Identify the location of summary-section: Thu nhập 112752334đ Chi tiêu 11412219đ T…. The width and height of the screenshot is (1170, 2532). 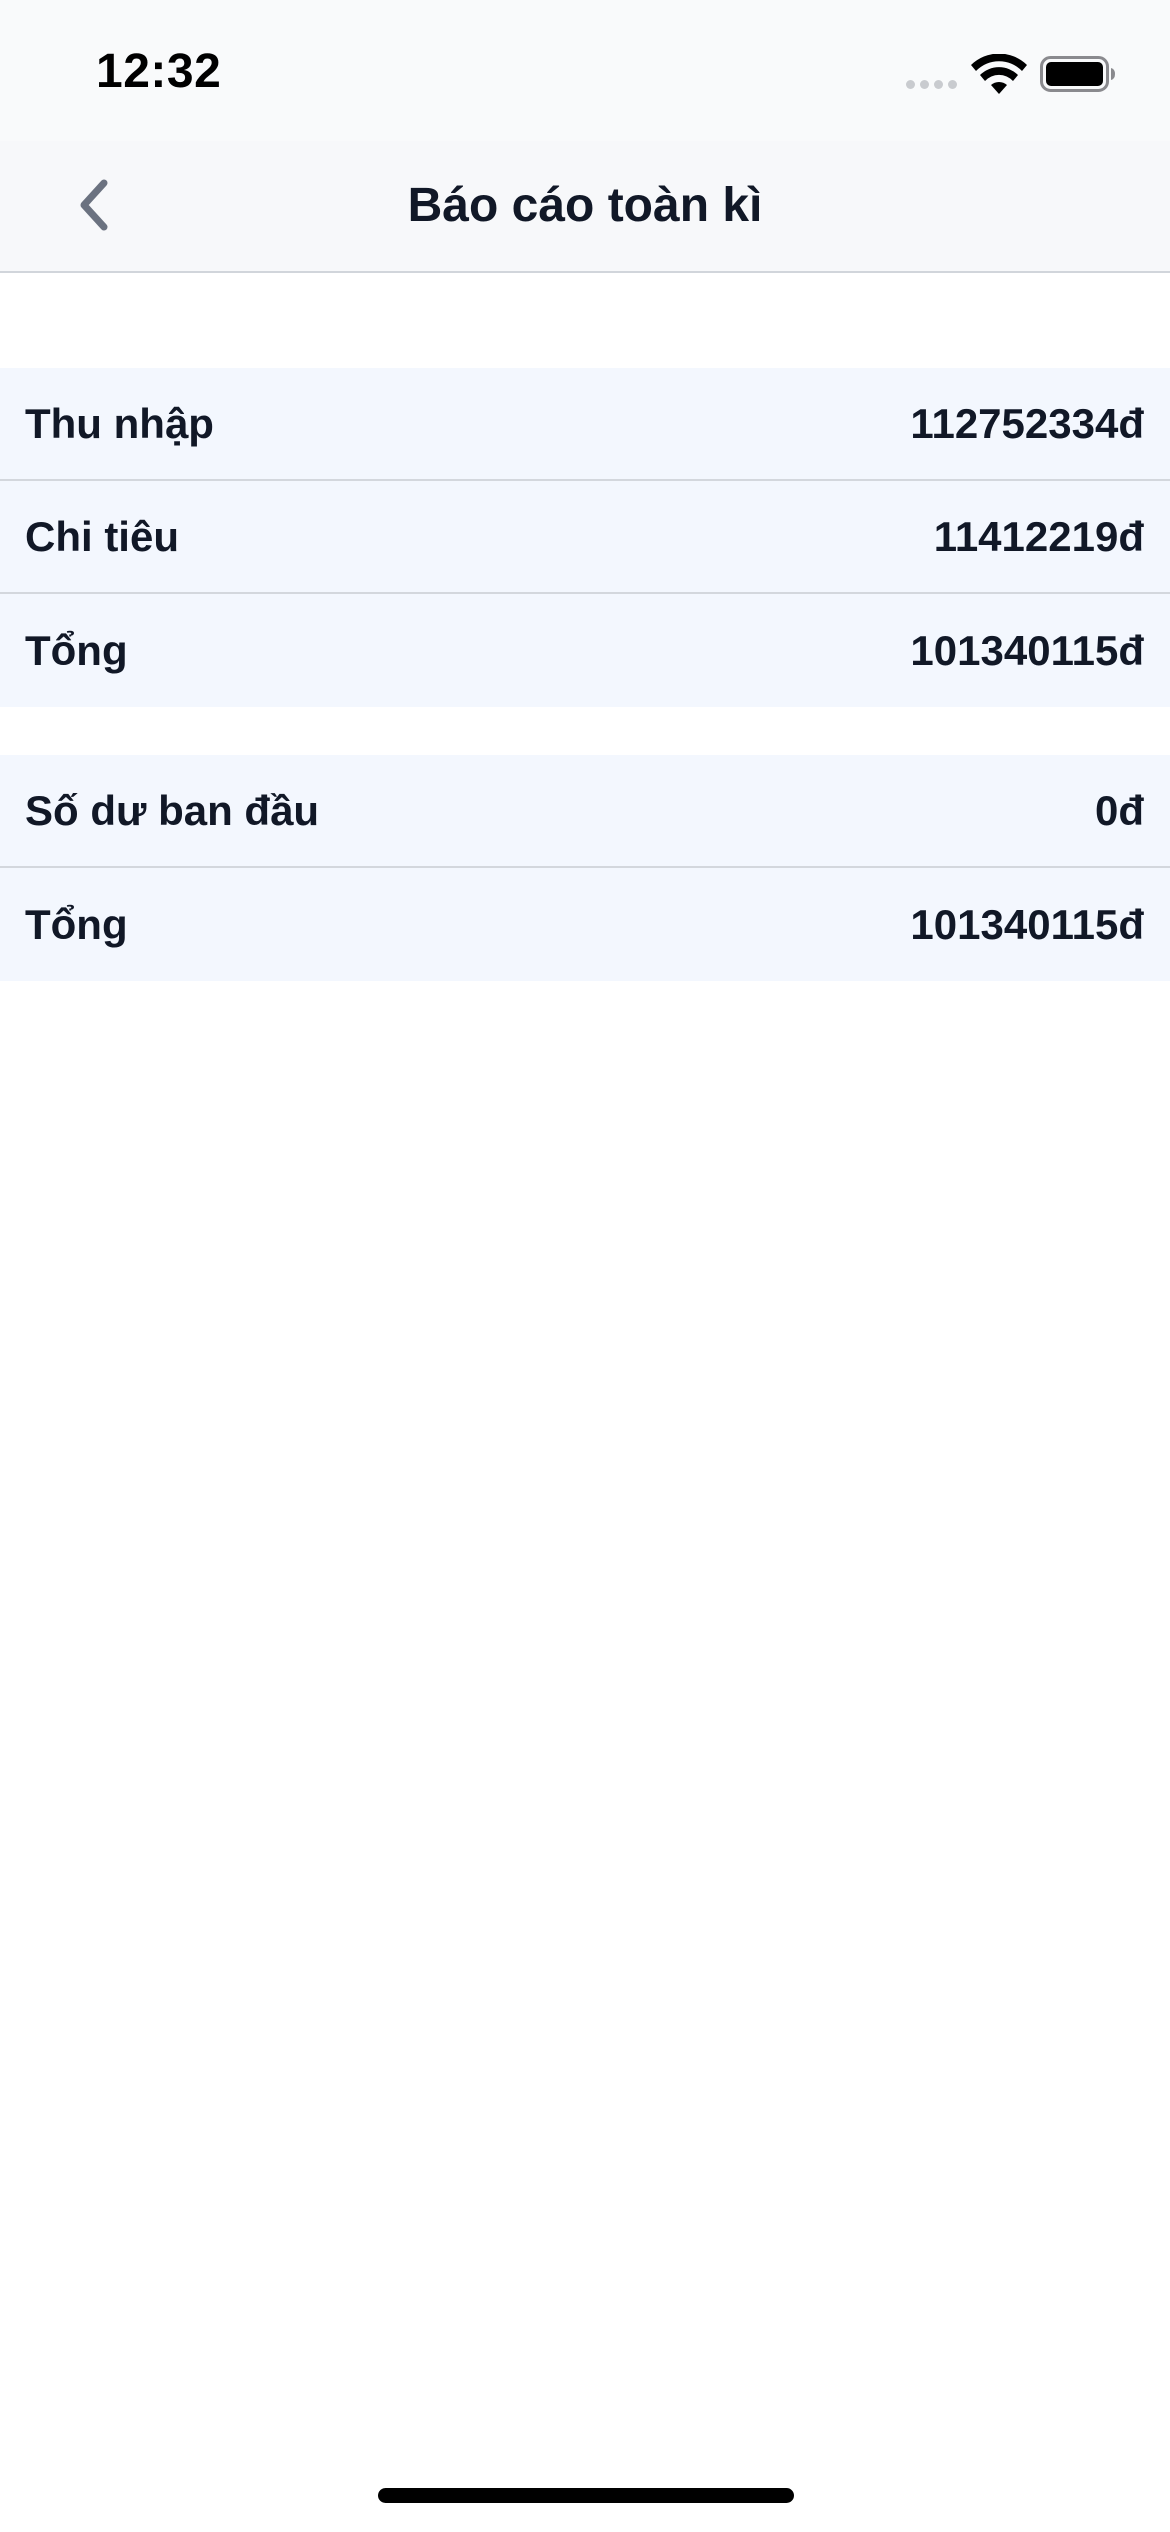
(585, 537).